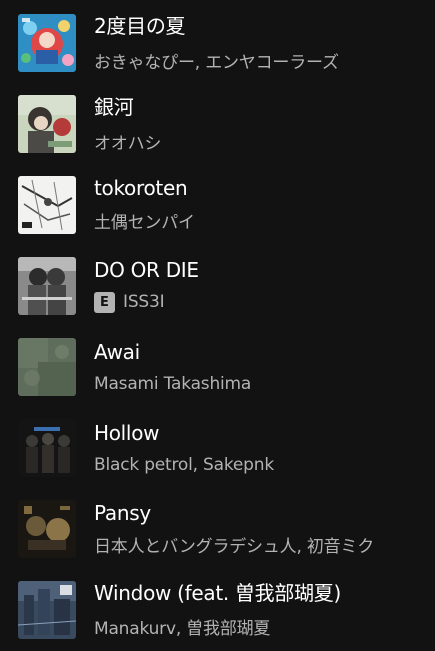 Image resolution: width=435 pixels, height=651 pixels. What do you see at coordinates (217, 445) in the screenshot?
I see `track-row: Hollow Black petrol, Sakepnk` at bounding box center [217, 445].